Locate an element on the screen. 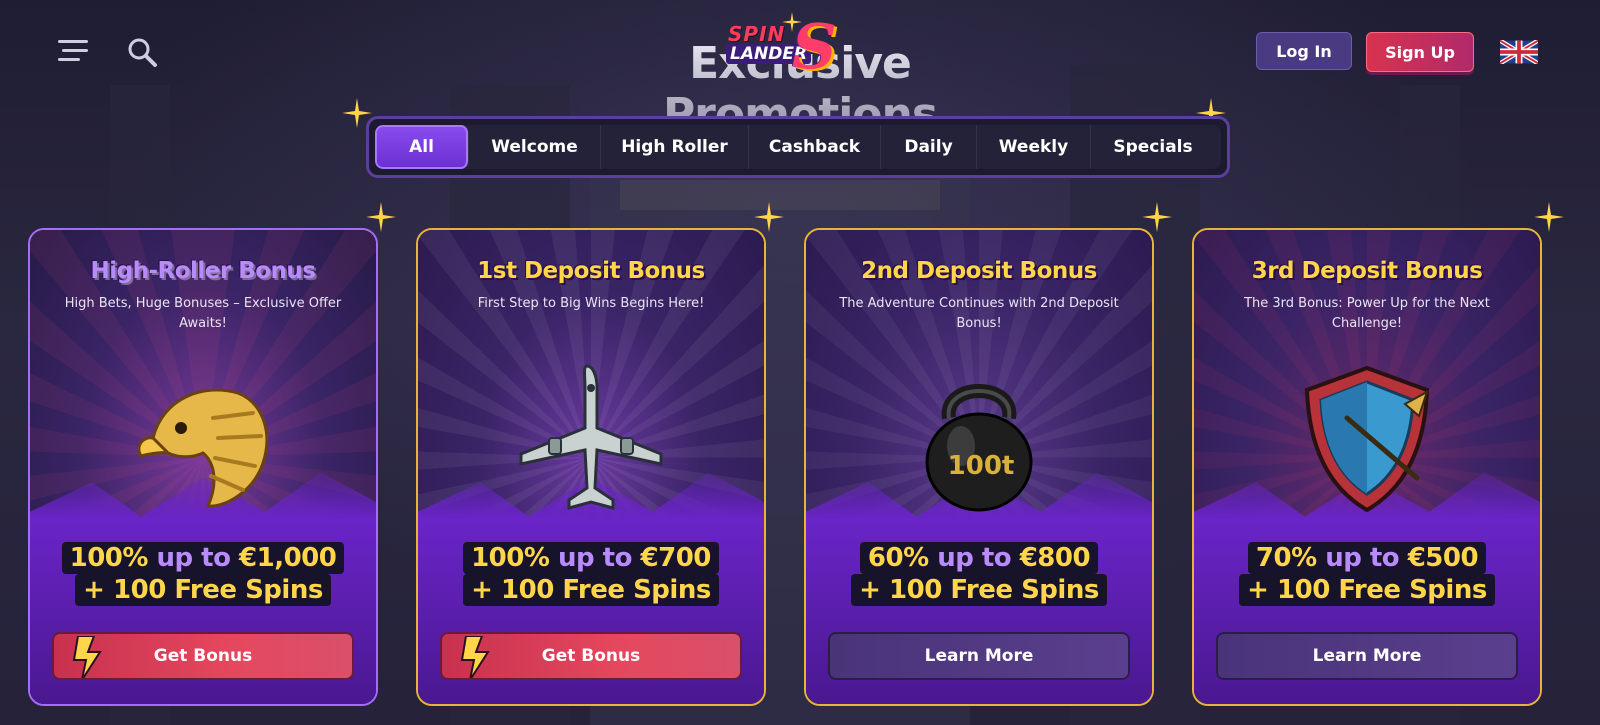 The height and width of the screenshot is (725, 1600). tab-cashback: Cashback is located at coordinates (815, 147).